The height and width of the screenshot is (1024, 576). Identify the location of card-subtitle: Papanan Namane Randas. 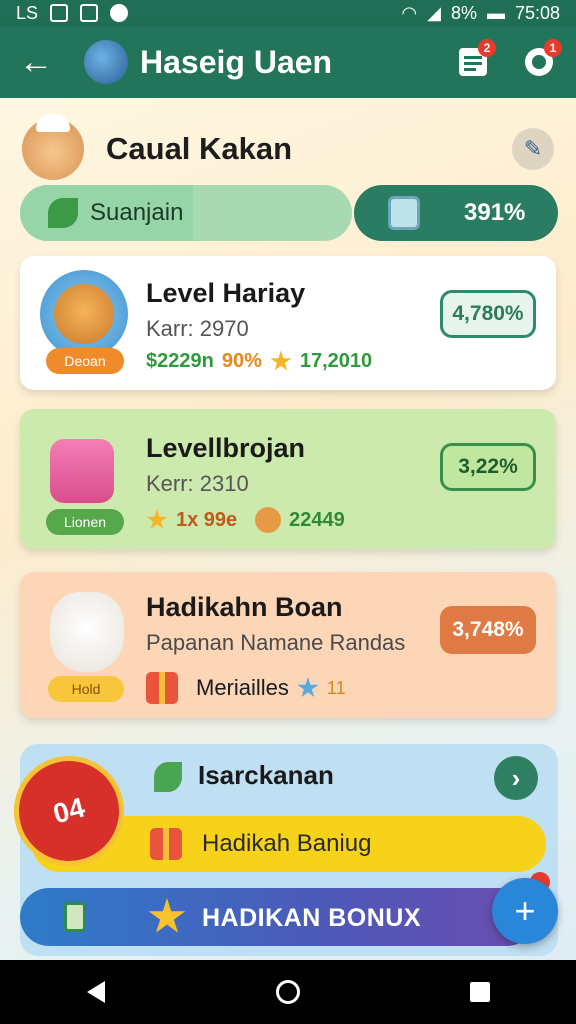
(276, 642).